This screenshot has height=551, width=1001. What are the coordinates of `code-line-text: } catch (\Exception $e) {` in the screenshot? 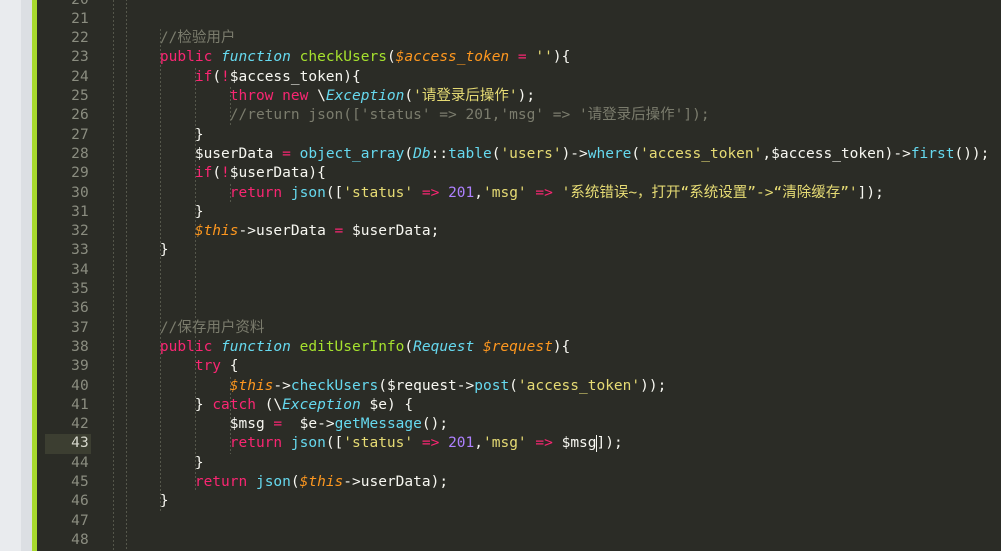 It's located at (269, 405).